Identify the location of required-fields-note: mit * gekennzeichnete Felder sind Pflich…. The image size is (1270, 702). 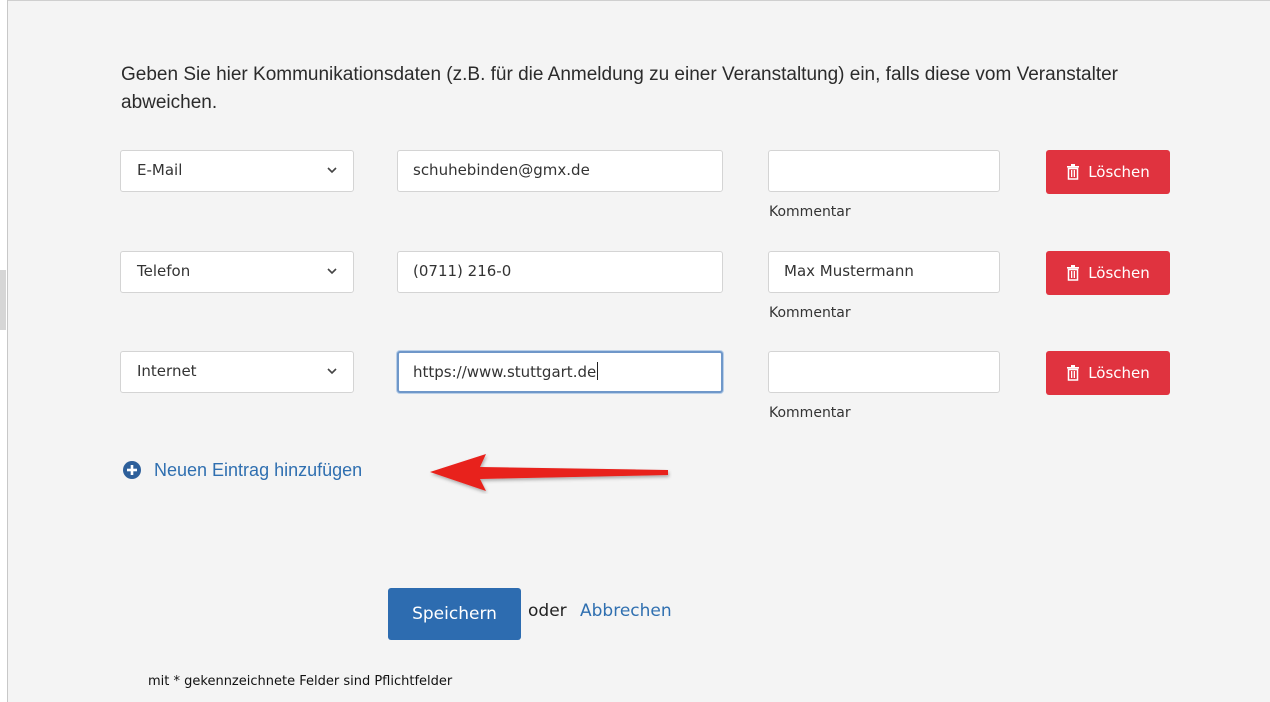
(300, 681).